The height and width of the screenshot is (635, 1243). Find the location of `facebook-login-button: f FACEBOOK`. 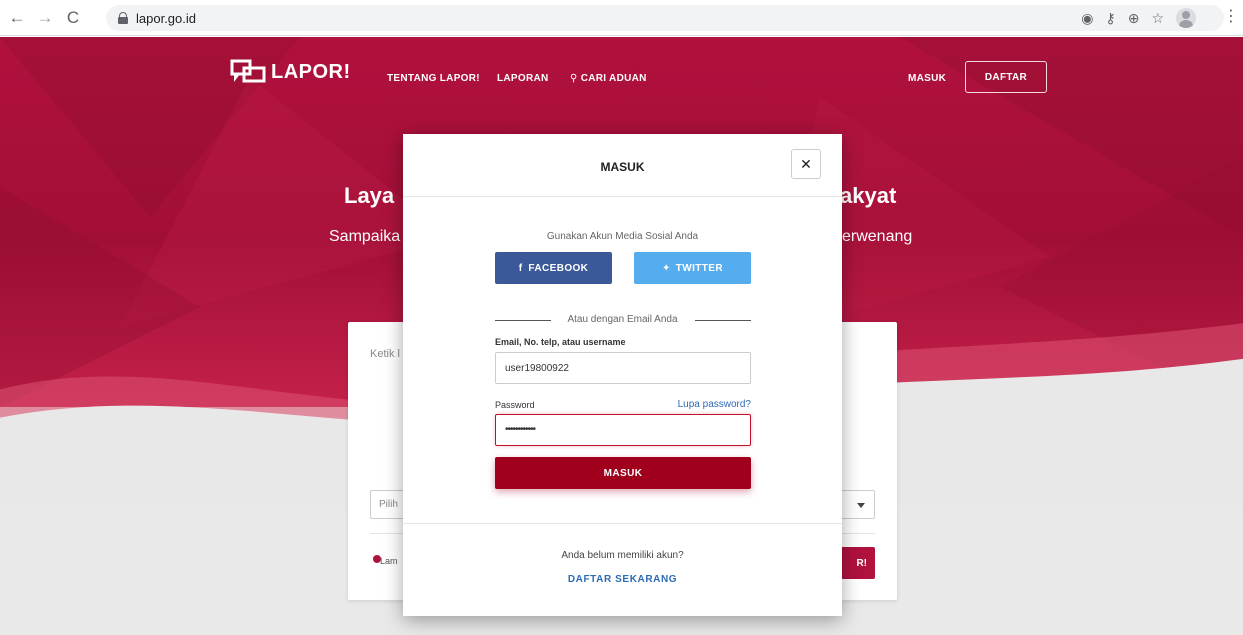

facebook-login-button: f FACEBOOK is located at coordinates (553, 268).